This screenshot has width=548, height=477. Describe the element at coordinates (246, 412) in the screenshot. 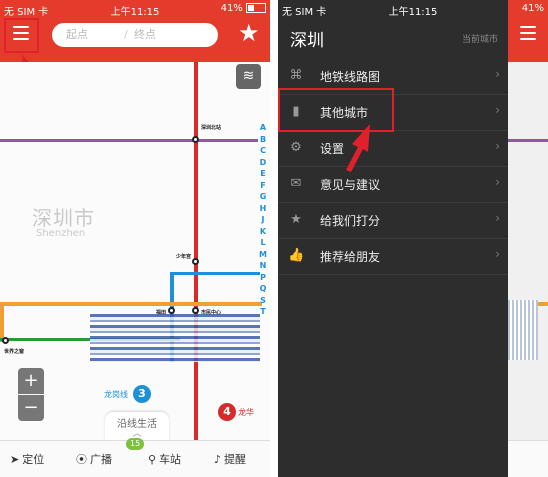

I see `line-badge-label: 龙华` at that location.